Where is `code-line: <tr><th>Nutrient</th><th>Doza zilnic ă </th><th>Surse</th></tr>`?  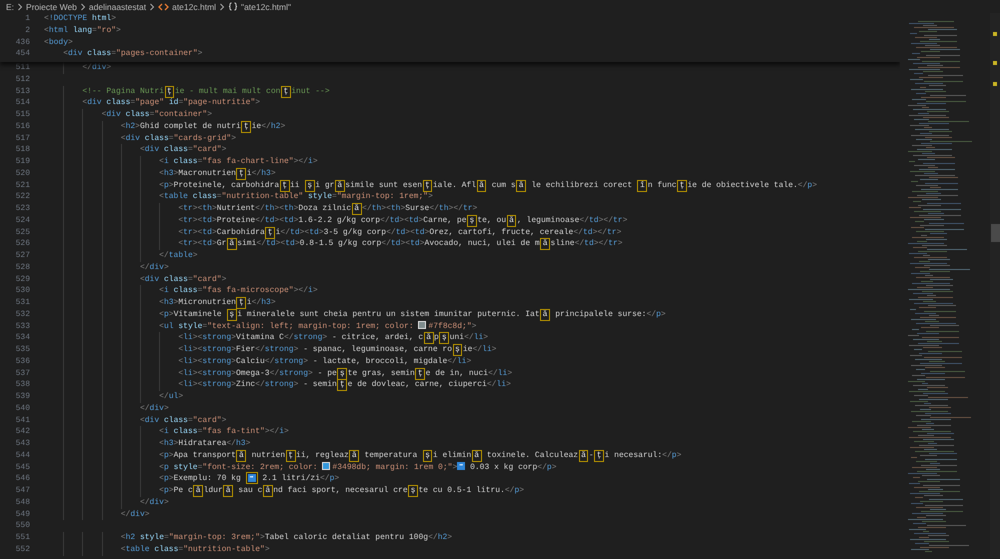
code-line: <tr><th>Nutrient</th><th>Doza zilnic ă </th><th>Surse</th></tr> is located at coordinates (328, 209).